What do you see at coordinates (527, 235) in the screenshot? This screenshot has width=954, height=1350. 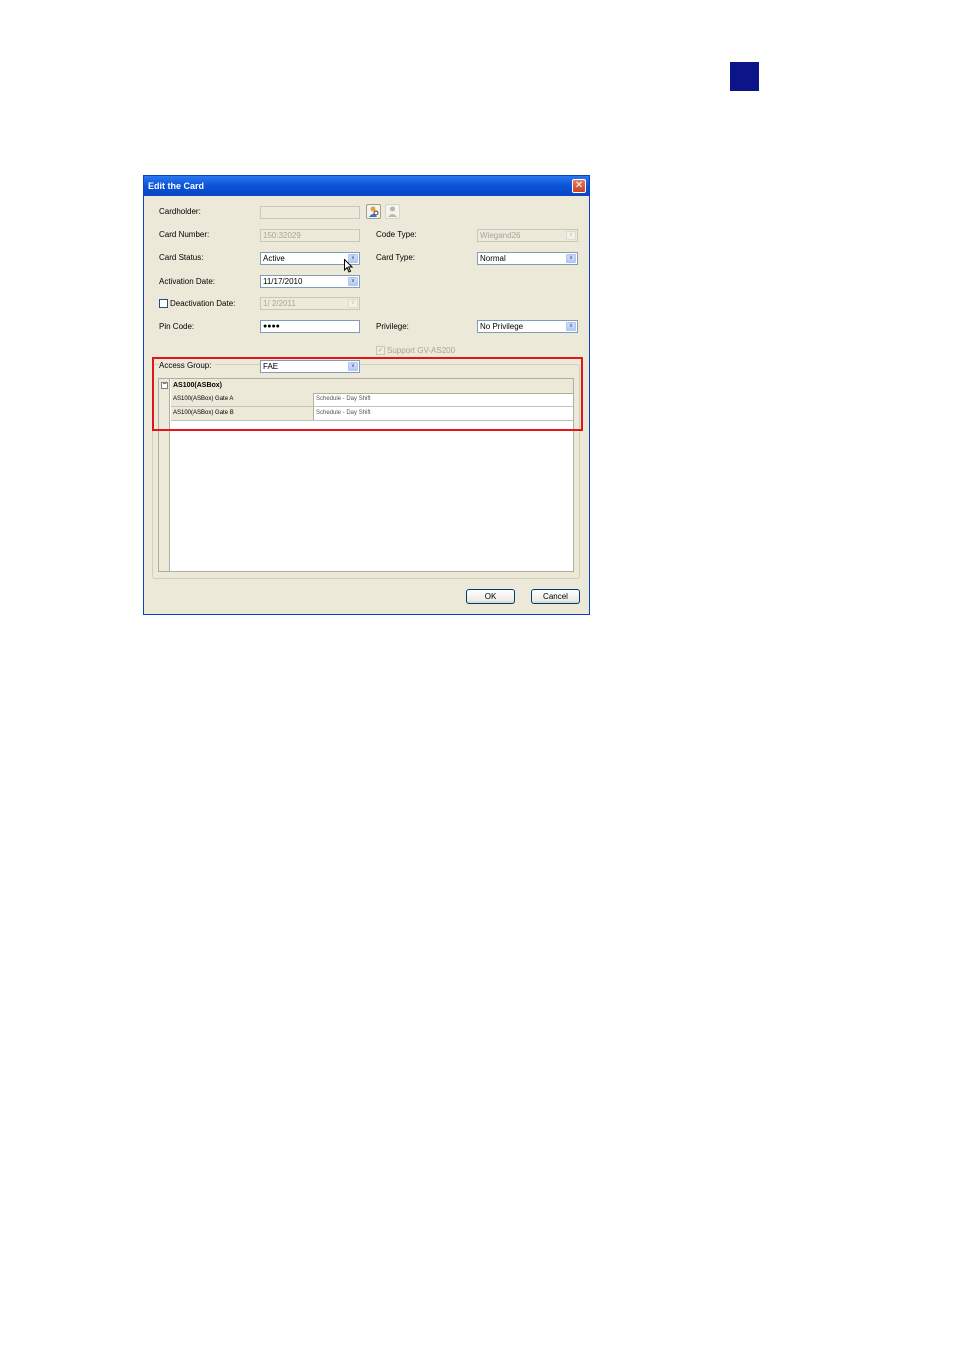 I see `code-type-select: Wiegand26 ∨` at bounding box center [527, 235].